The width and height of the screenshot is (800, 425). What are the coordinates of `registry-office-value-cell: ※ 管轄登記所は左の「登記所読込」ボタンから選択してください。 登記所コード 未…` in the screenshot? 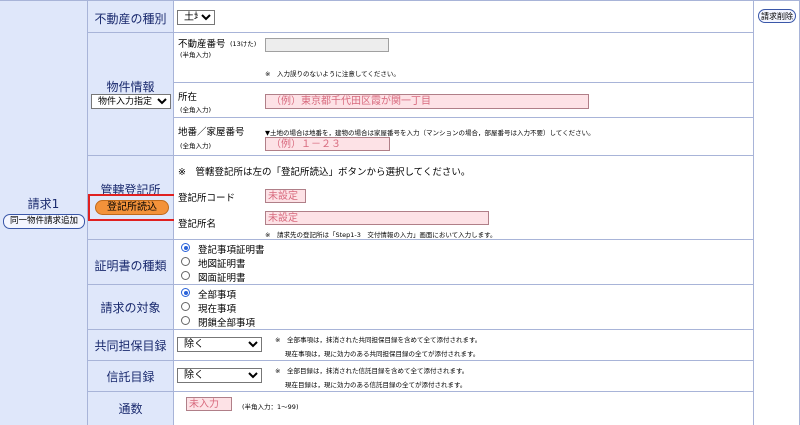 It's located at (464, 198).